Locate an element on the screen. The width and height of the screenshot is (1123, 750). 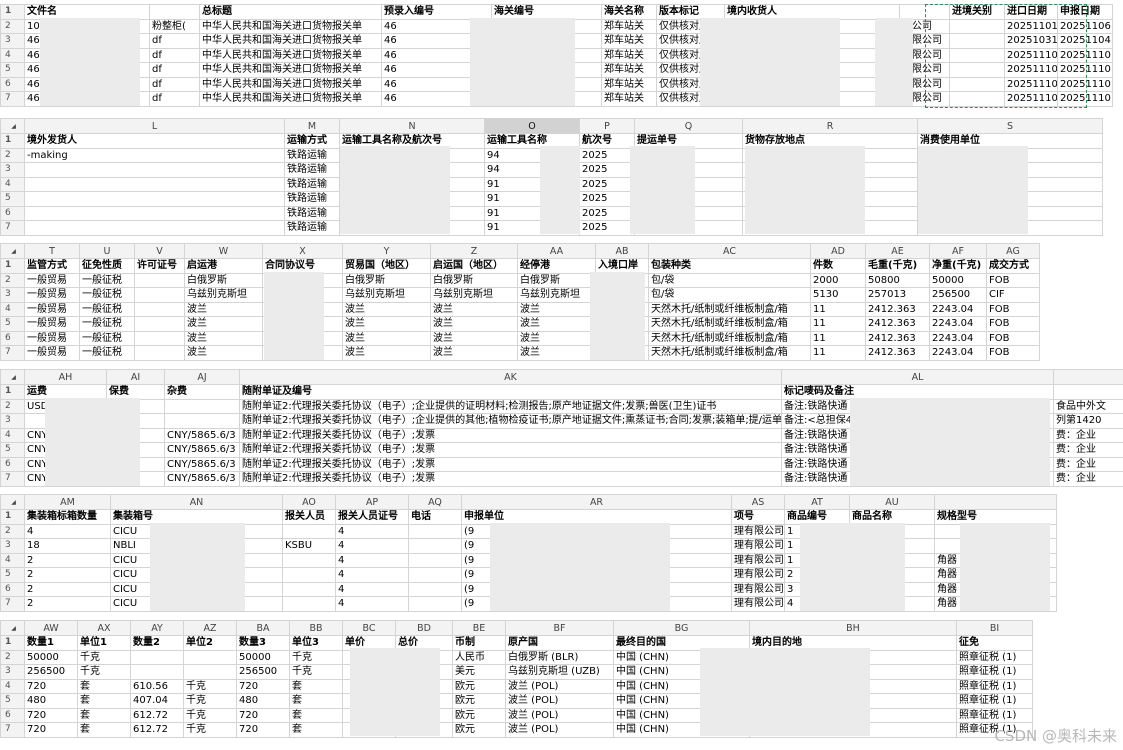
column-header: L is located at coordinates (154, 126).